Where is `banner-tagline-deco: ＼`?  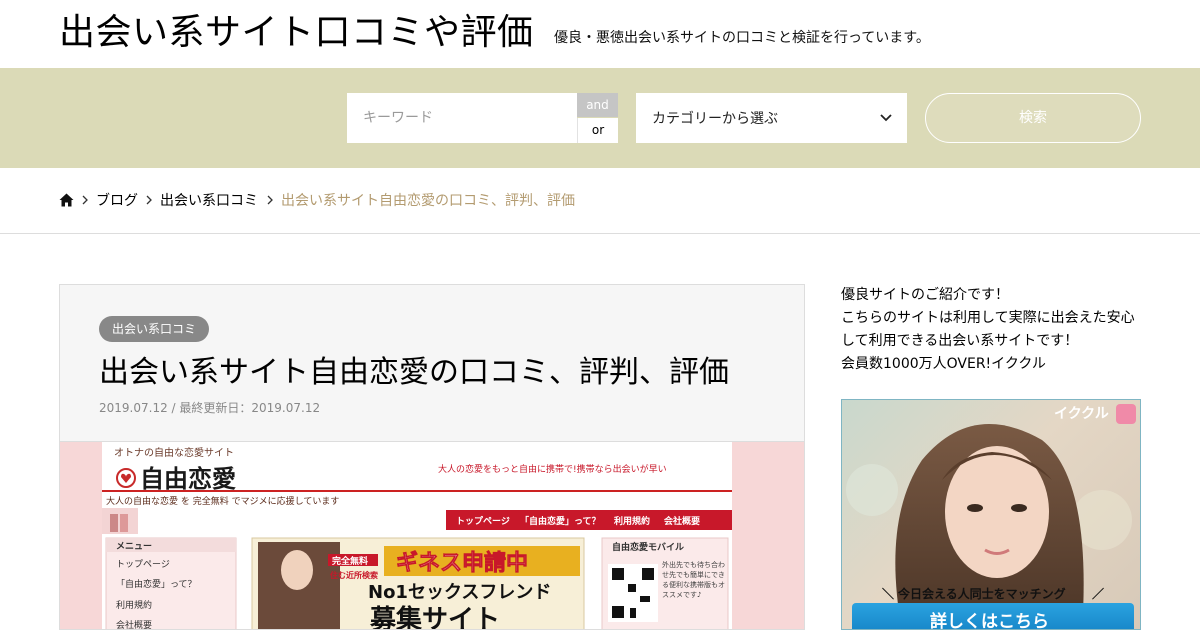
banner-tagline-deco: ＼ is located at coordinates (888, 593).